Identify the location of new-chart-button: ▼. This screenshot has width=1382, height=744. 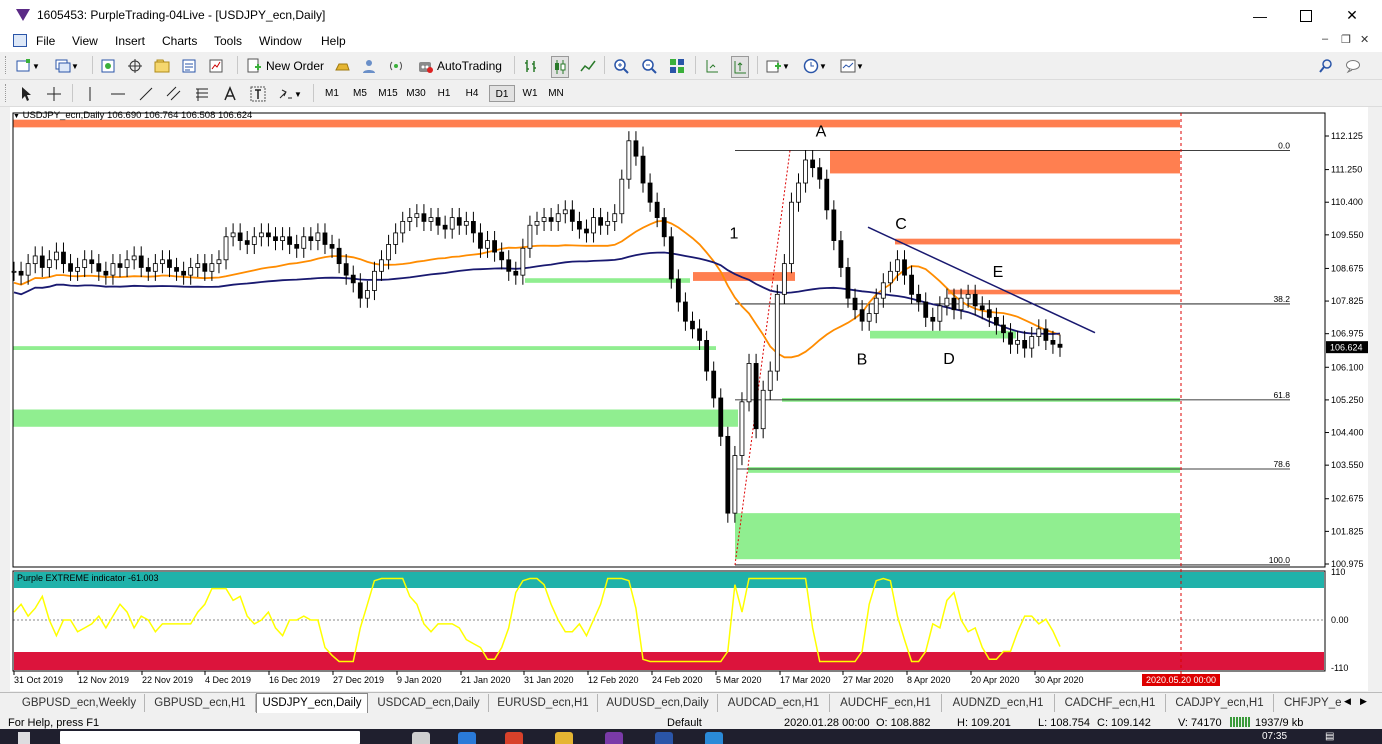
(28, 66).